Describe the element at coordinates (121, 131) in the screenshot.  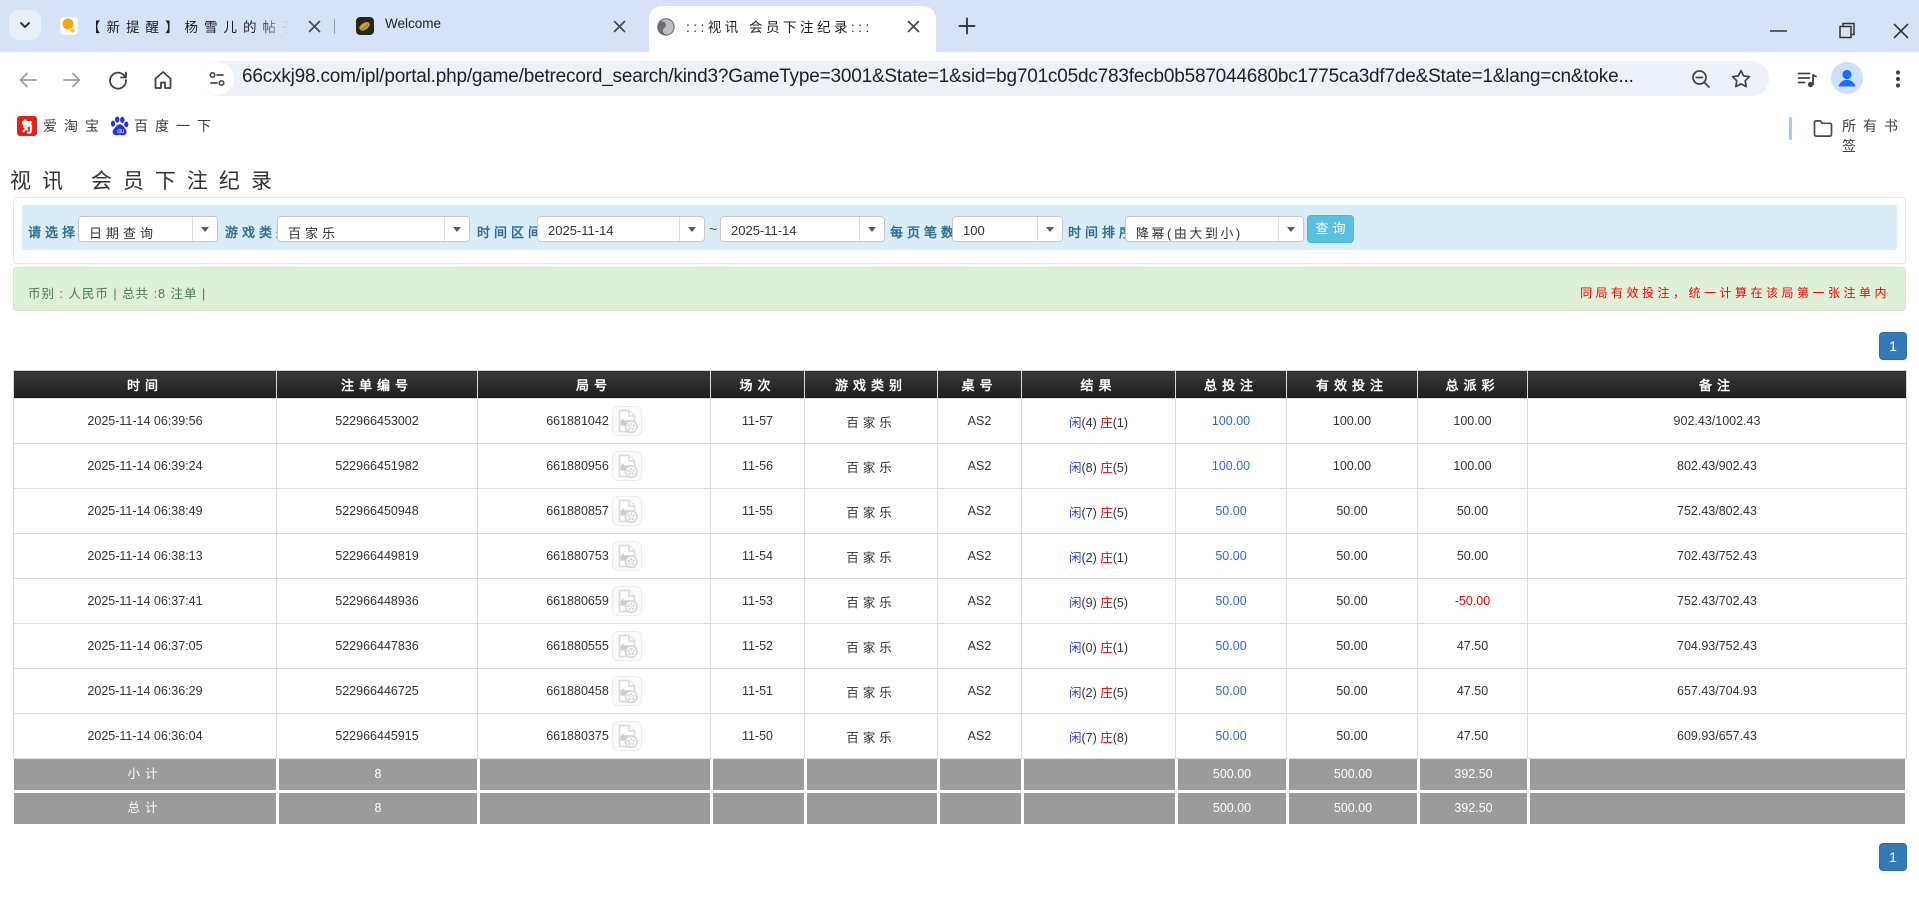
I see `svg-text: du` at that location.